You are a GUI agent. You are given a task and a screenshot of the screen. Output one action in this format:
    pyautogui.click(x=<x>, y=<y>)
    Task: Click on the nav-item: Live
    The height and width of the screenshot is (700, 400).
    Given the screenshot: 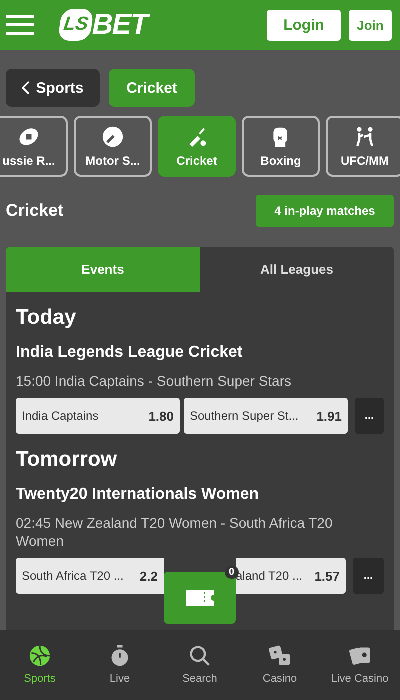 What is the action you would take?
    pyautogui.click(x=120, y=665)
    